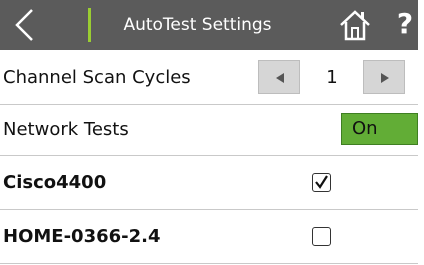 The width and height of the screenshot is (424, 265). I want to click on toggle-state-label: On, so click(365, 128).